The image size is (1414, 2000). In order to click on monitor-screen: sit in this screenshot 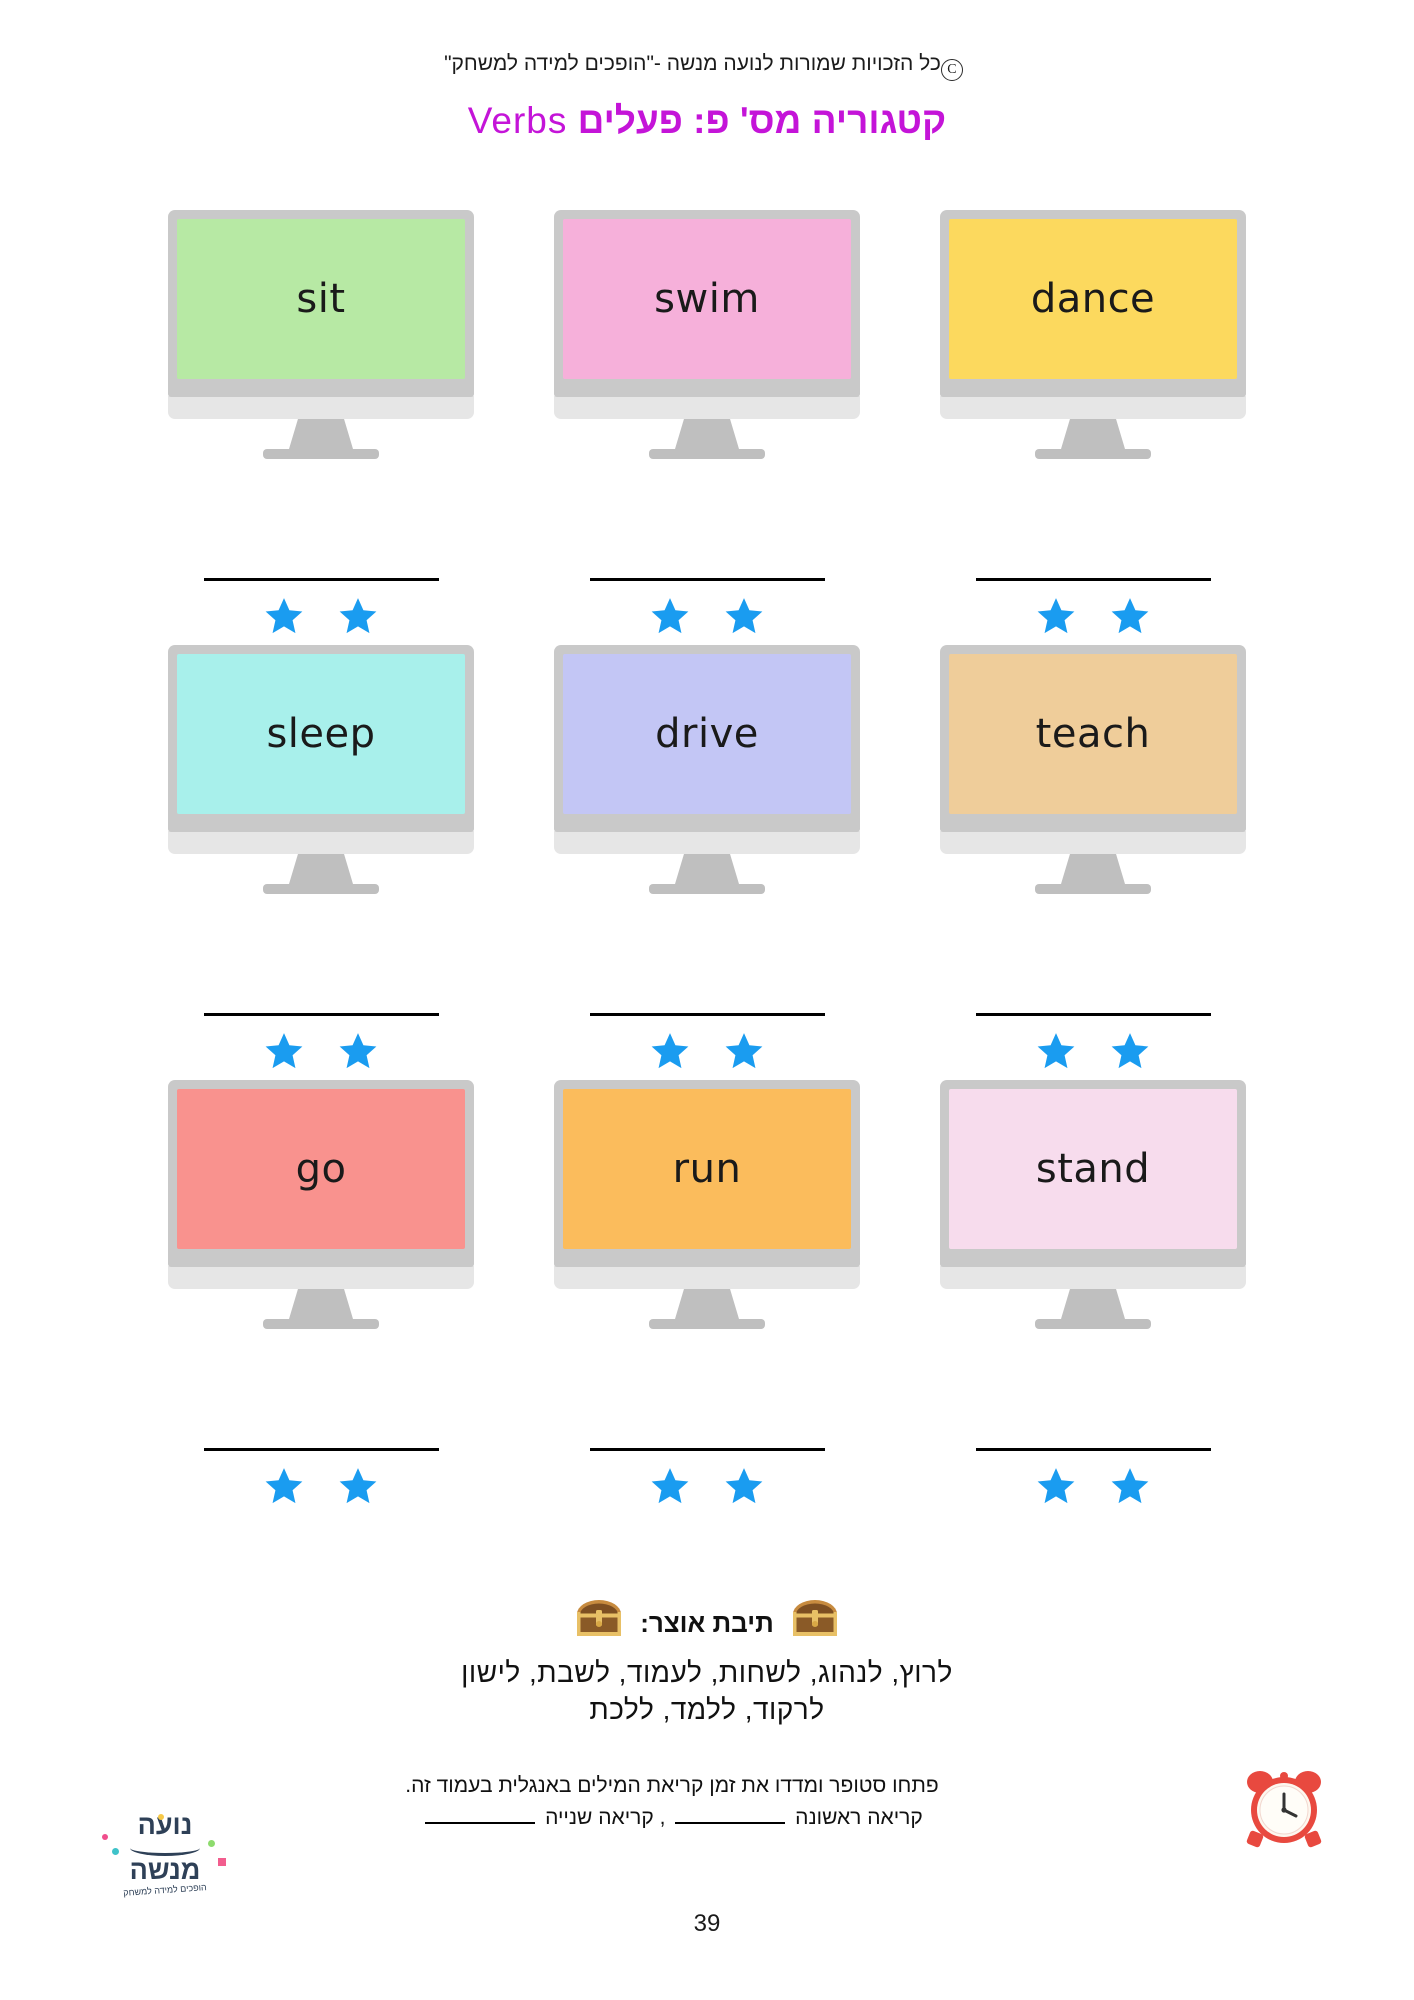, I will do `click(321, 299)`.